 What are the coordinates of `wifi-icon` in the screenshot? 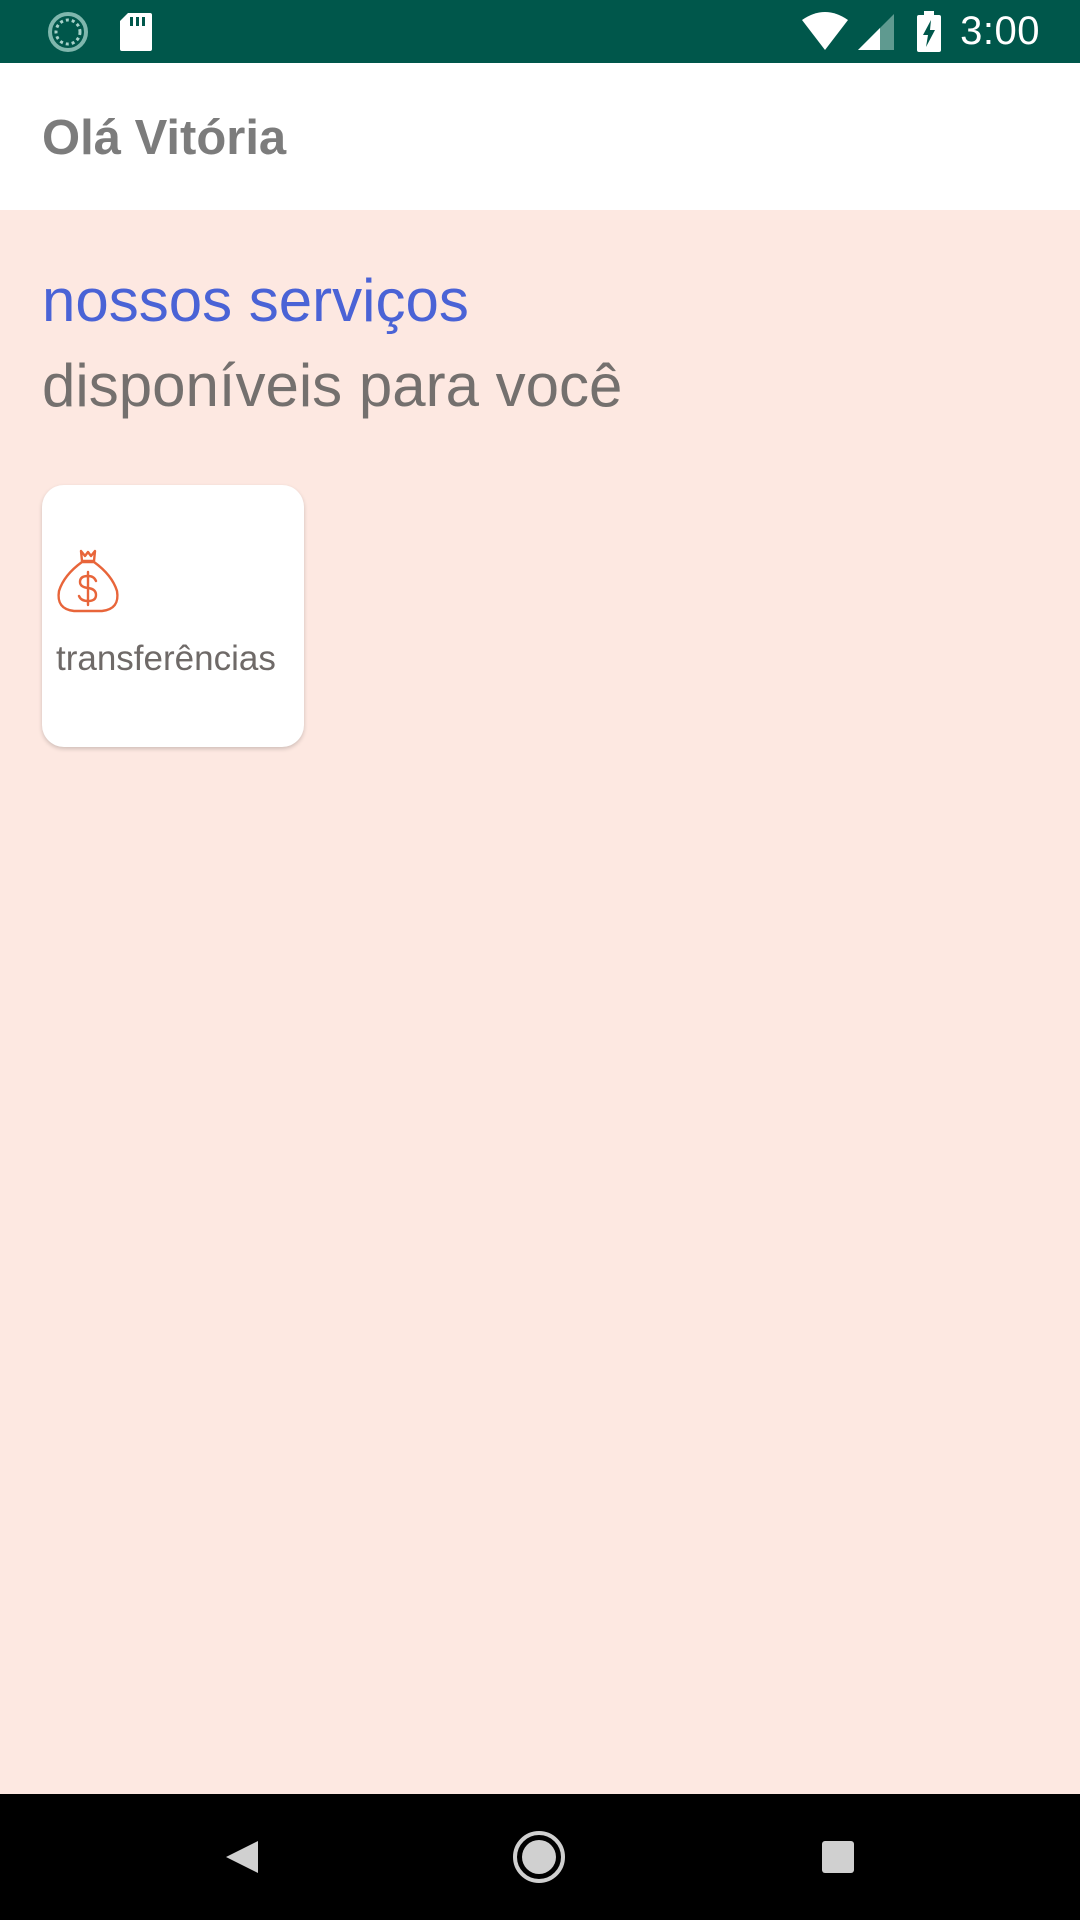 It's located at (825, 31).